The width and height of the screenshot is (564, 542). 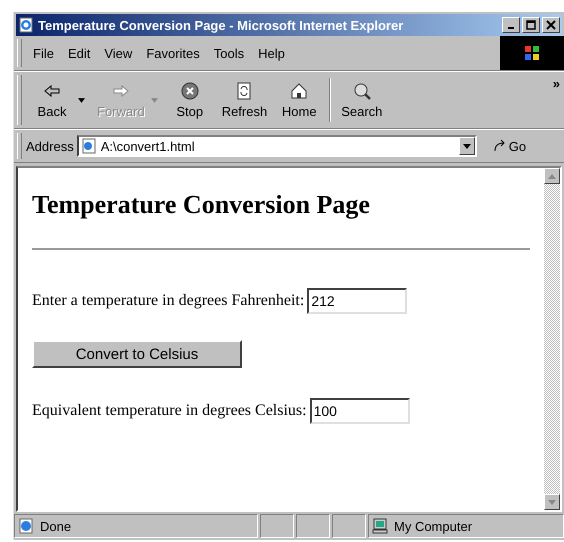 What do you see at coordinates (499, 146) in the screenshot?
I see `go-arrow-icon` at bounding box center [499, 146].